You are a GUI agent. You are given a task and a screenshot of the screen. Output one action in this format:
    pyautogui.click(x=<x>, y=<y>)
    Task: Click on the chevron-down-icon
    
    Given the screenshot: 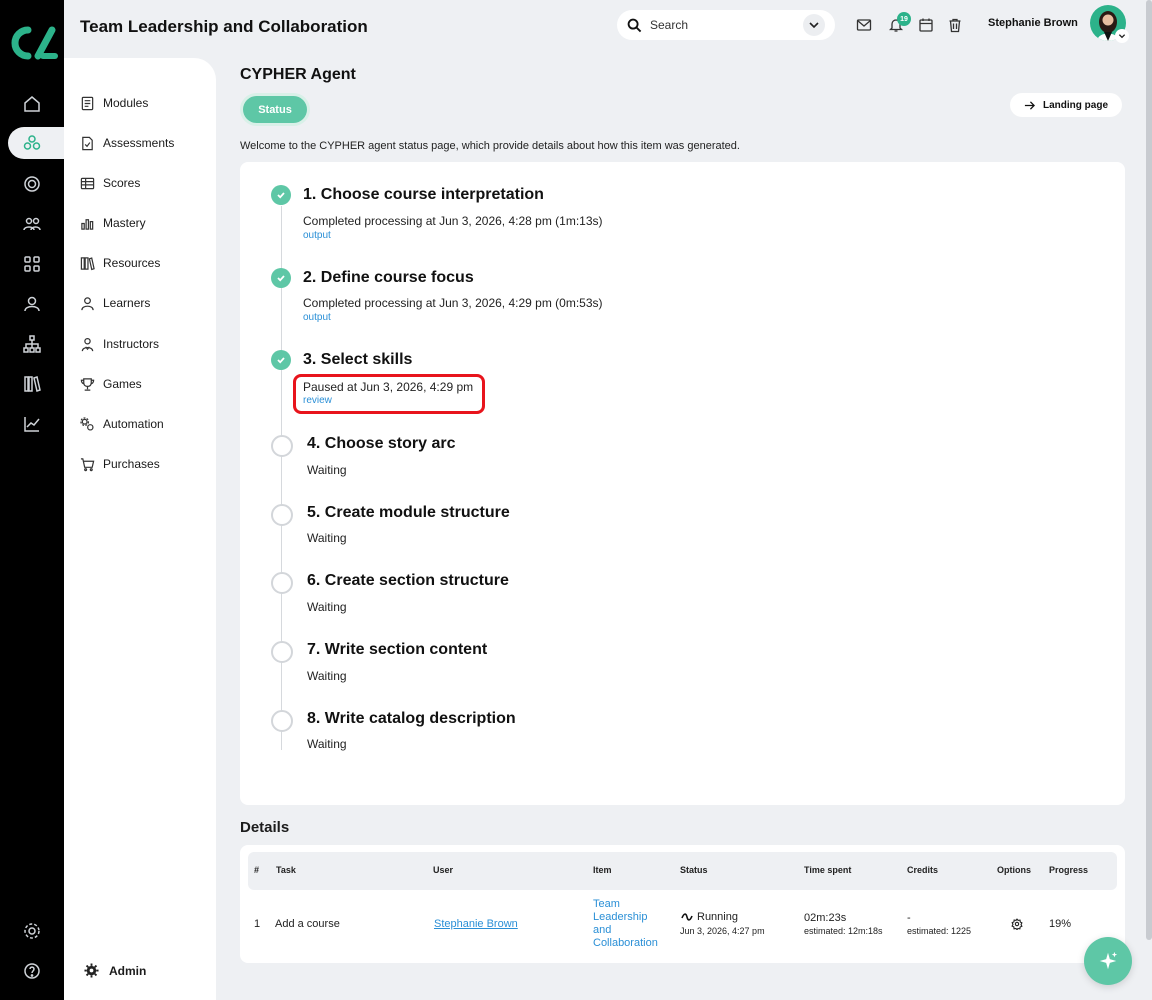 What is the action you would take?
    pyautogui.click(x=1122, y=36)
    